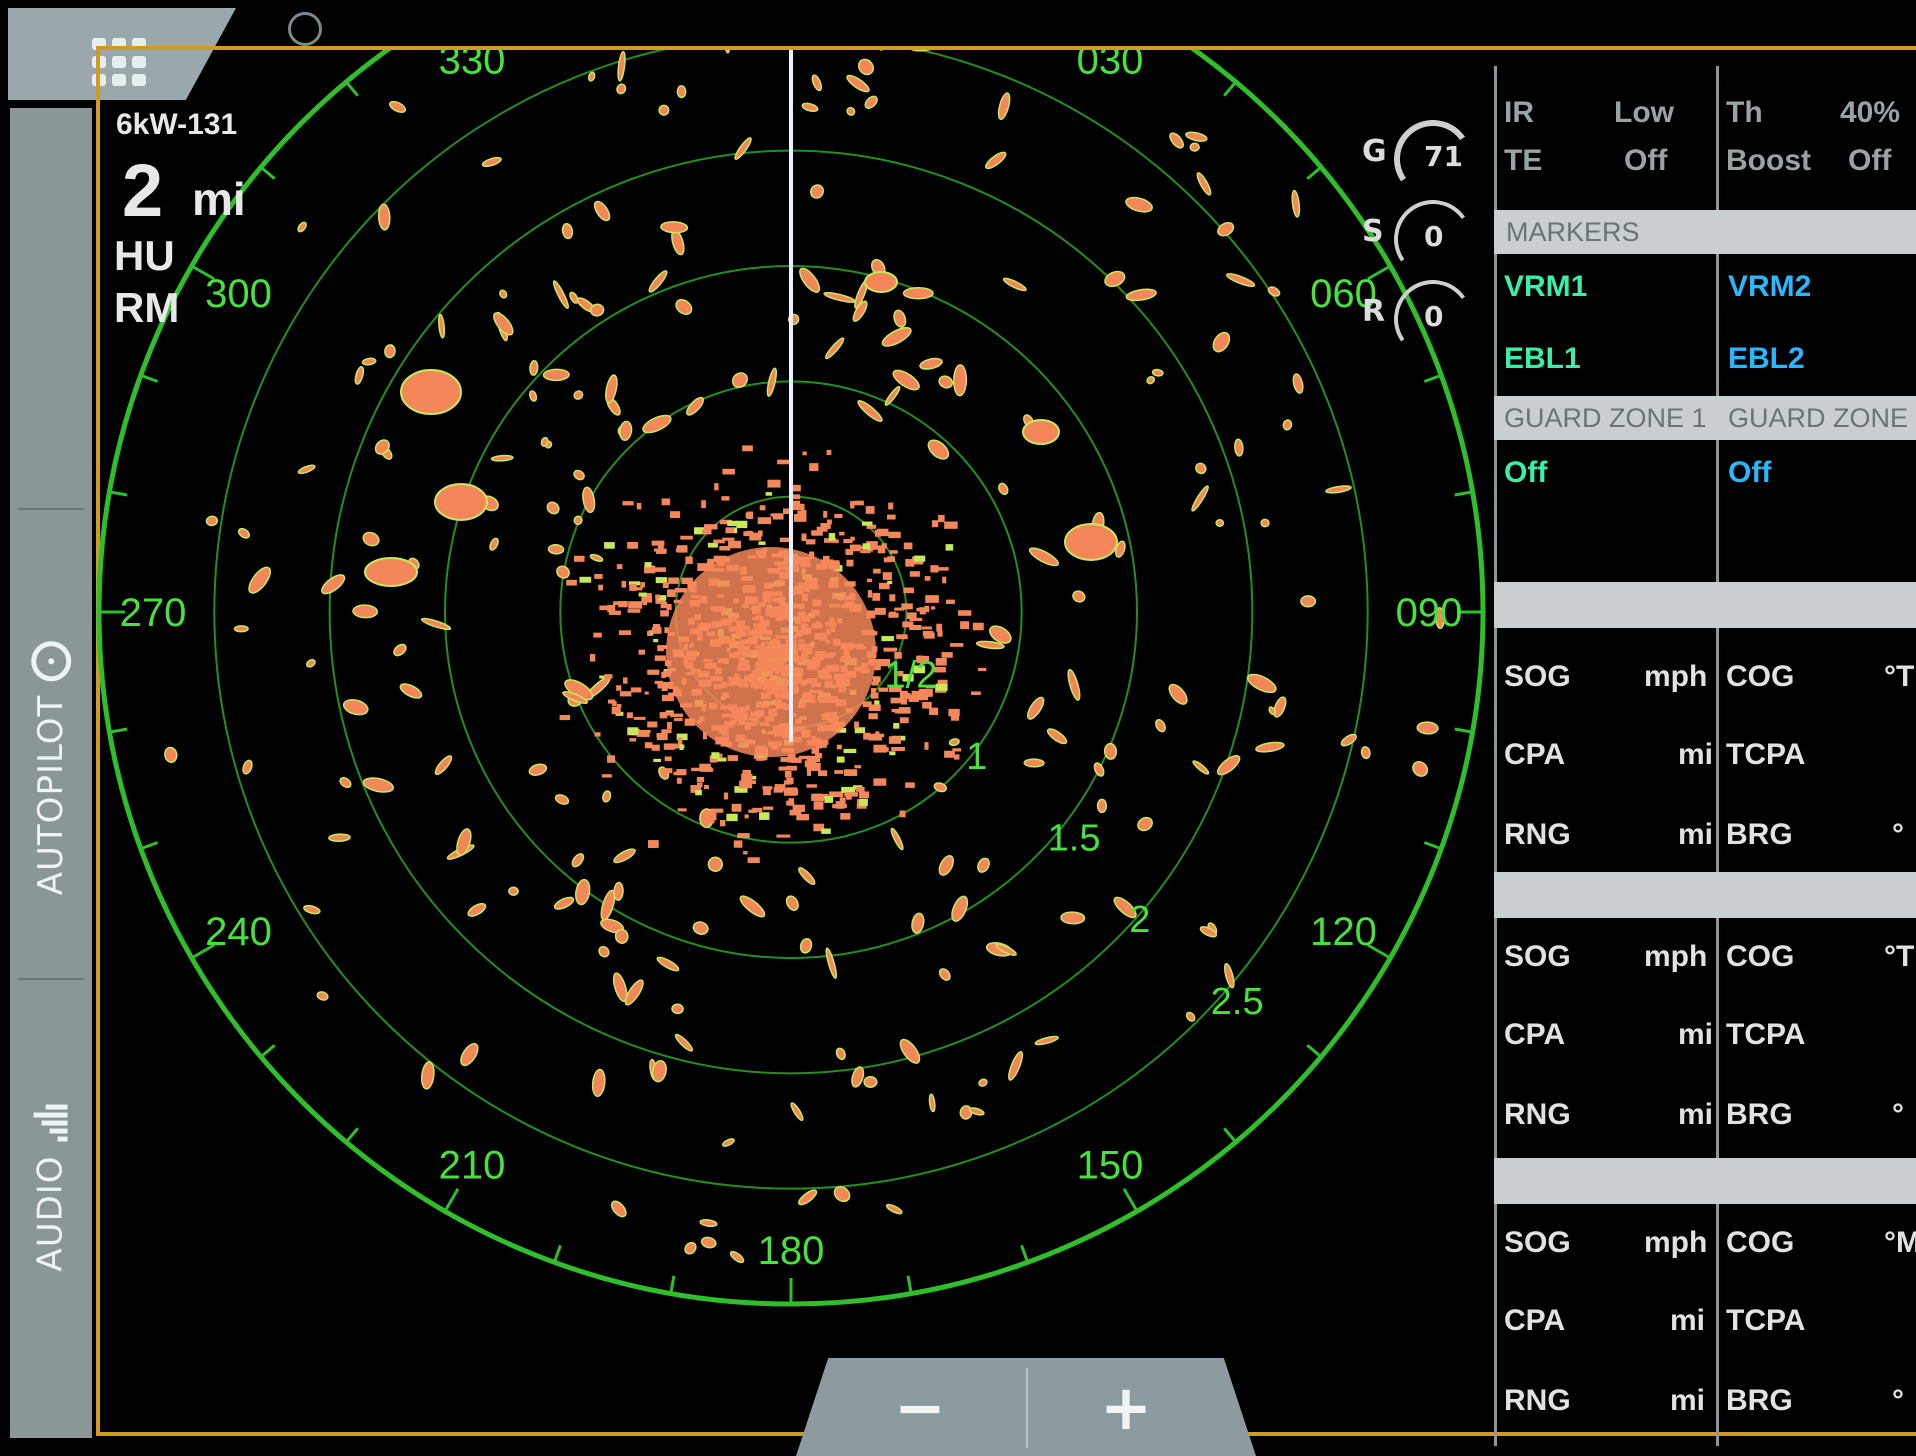 This screenshot has height=1456, width=1916. Describe the element at coordinates (1766, 359) in the screenshot. I see `ebl2-marker: EBL2` at that location.